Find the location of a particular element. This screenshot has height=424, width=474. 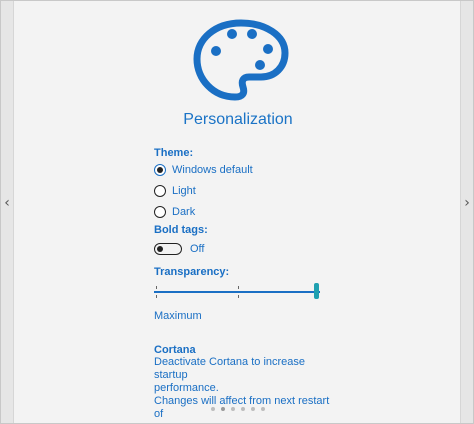

radio-selected-dot is located at coordinates (160, 169).